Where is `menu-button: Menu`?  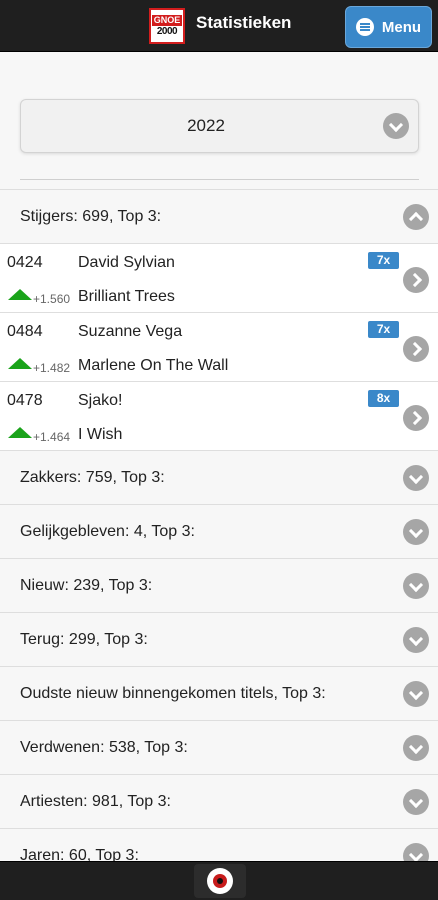 menu-button: Menu is located at coordinates (388, 27).